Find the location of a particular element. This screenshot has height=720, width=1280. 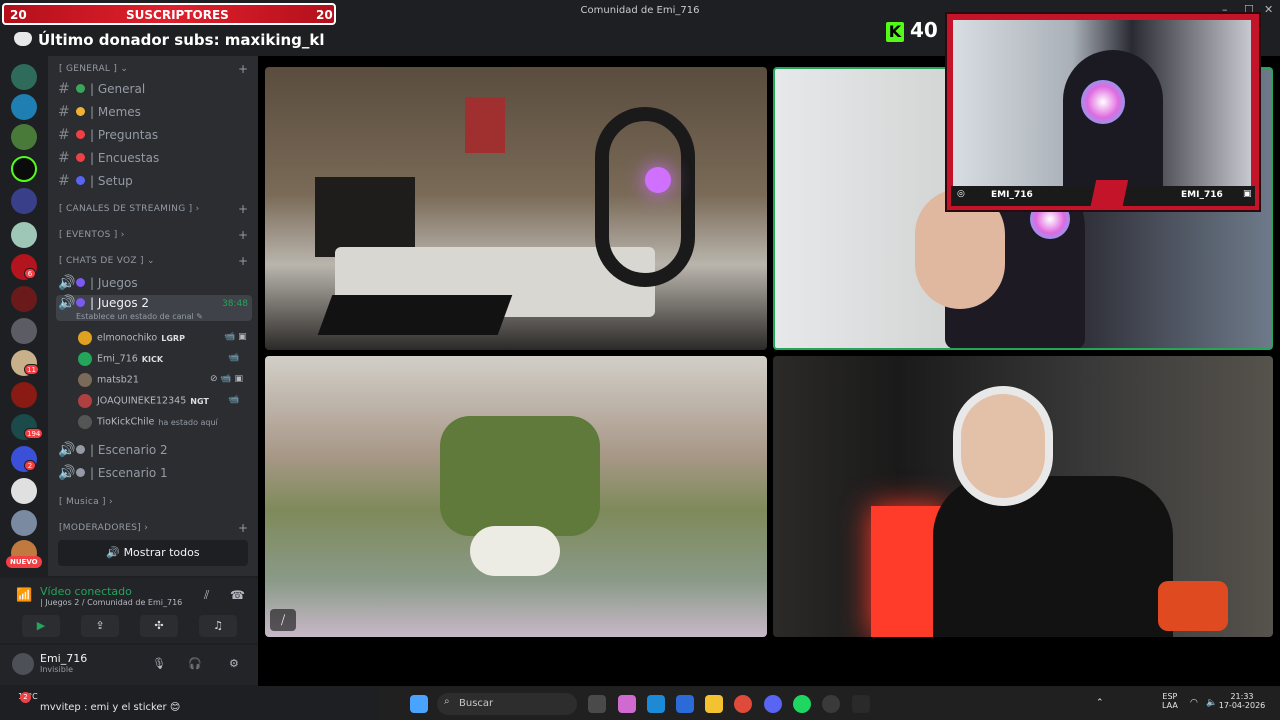

edge-icon is located at coordinates (656, 704).